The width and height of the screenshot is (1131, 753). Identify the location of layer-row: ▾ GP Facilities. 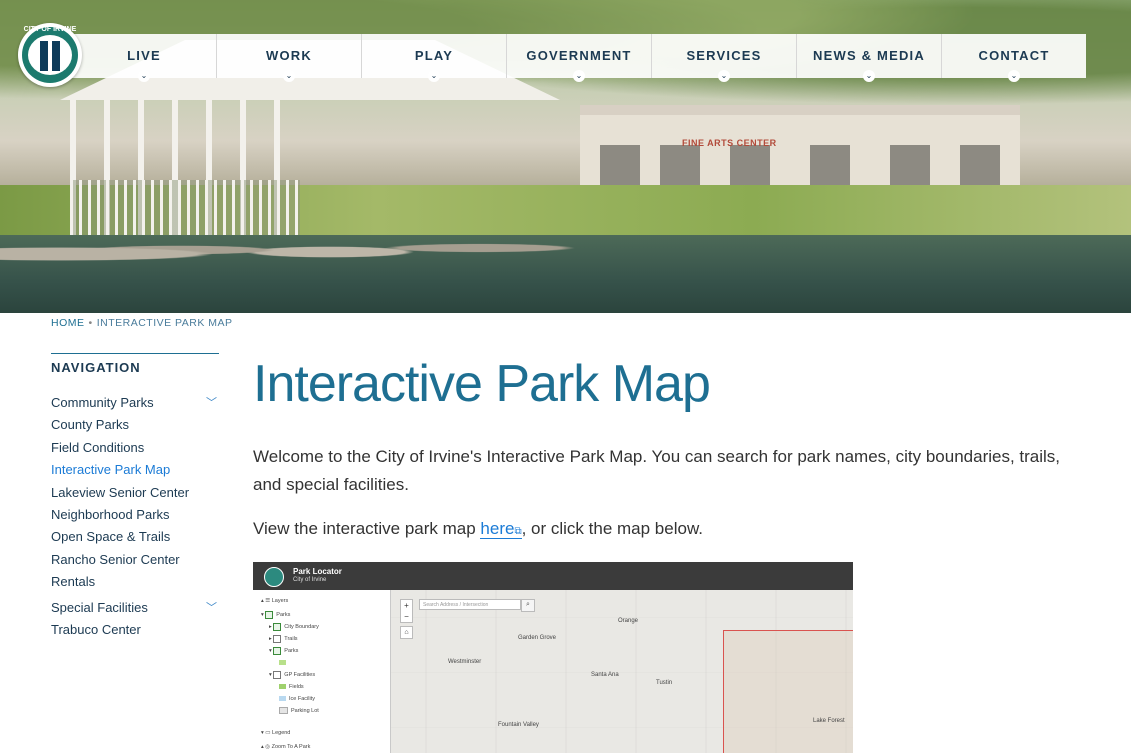
(292, 675).